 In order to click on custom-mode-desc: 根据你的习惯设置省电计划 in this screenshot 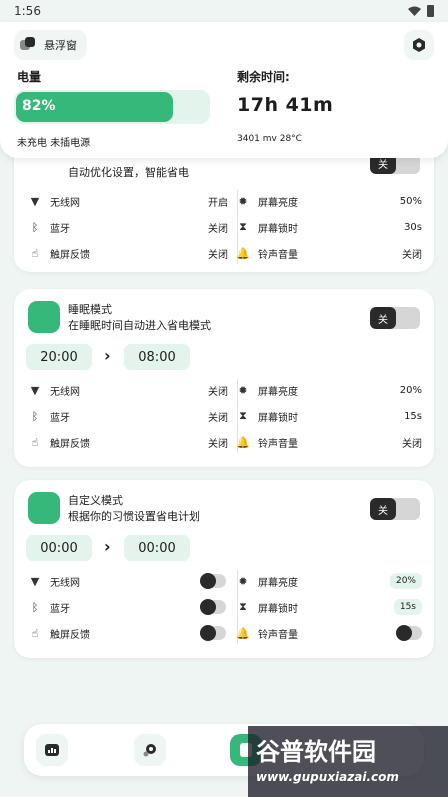, I will do `click(134, 516)`.